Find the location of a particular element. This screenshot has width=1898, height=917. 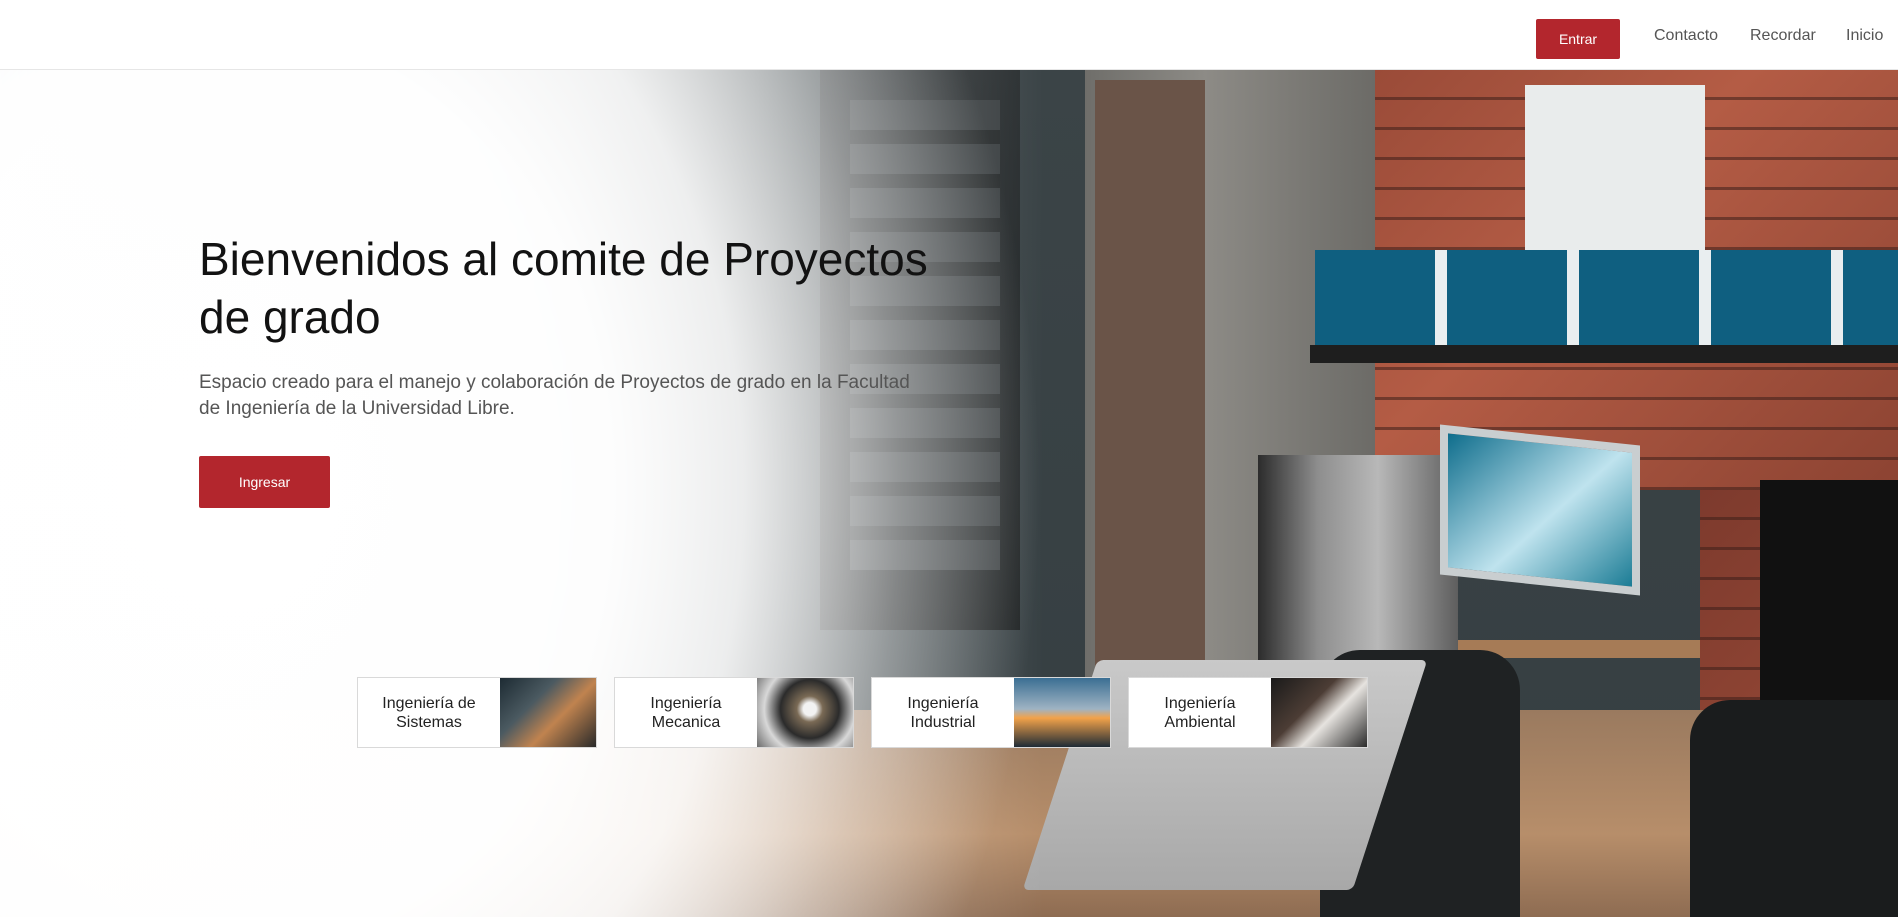

card-label: Ingeniería Ambiental is located at coordinates (1200, 712).